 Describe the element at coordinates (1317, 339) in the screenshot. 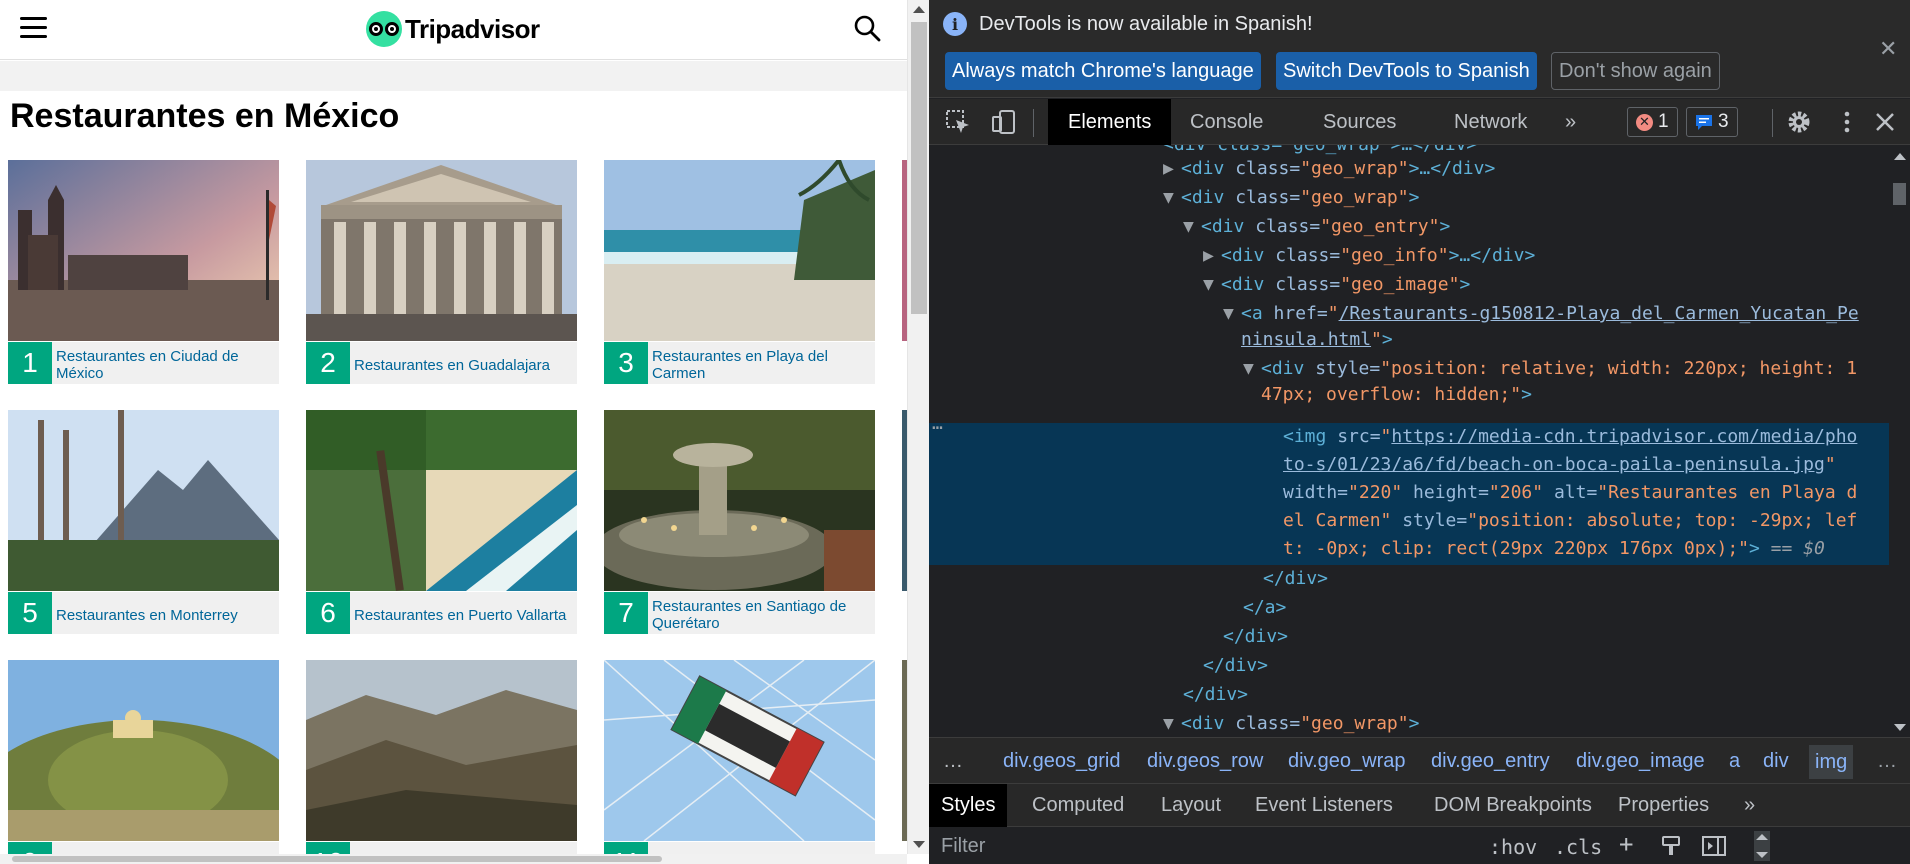

I see `dom-node-continued: ninsula.html">` at that location.